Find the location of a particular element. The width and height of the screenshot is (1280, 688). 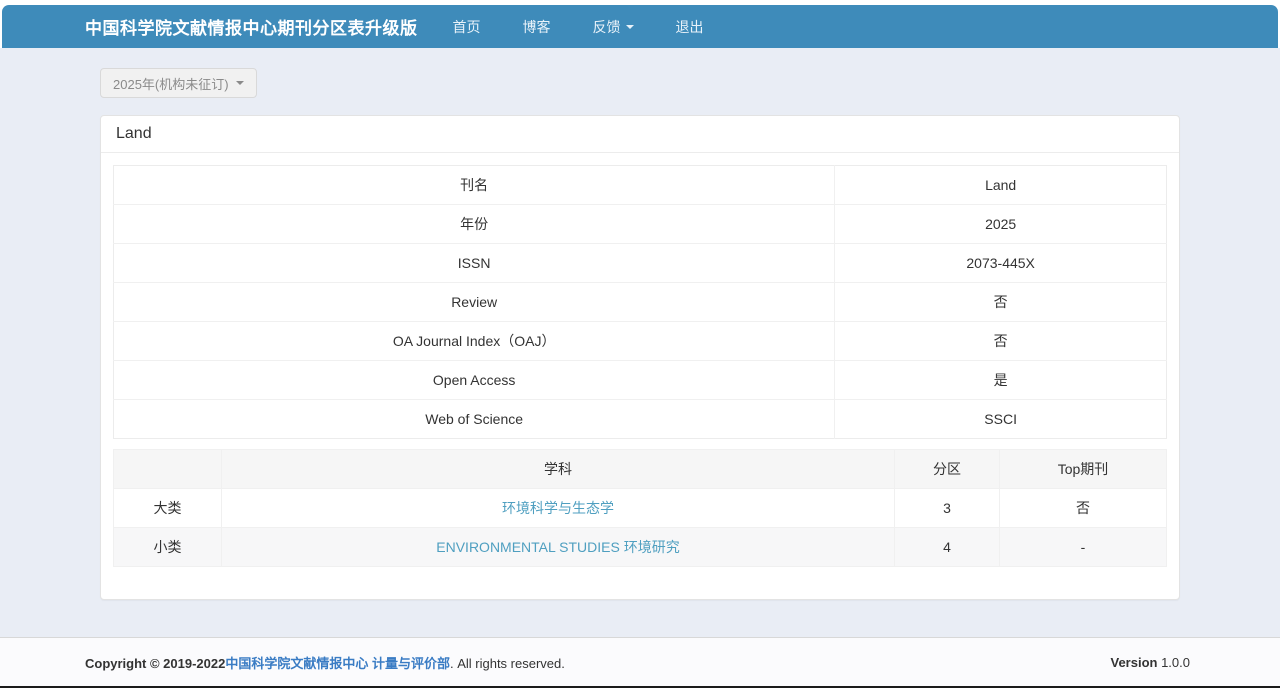

year-dropdown-button: 2025年(机构未征订) is located at coordinates (178, 83).